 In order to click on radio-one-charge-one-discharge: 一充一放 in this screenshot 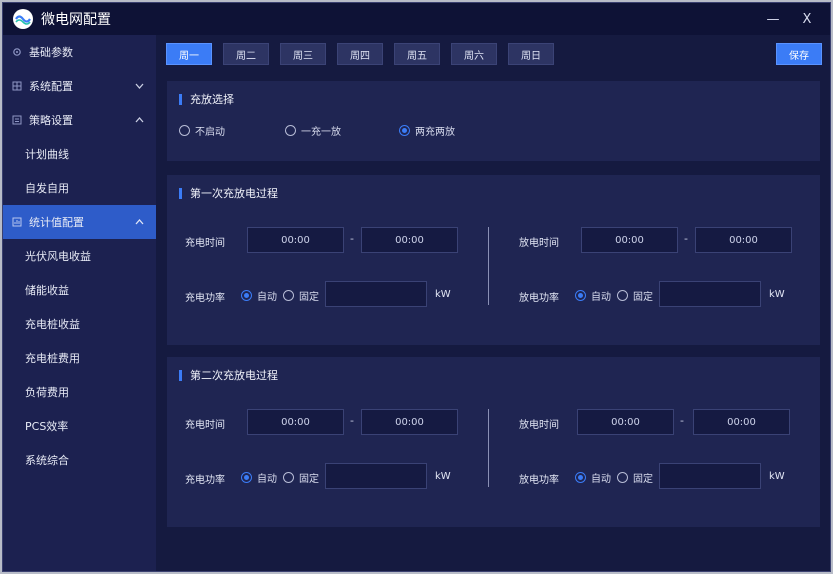, I will do `click(313, 130)`.